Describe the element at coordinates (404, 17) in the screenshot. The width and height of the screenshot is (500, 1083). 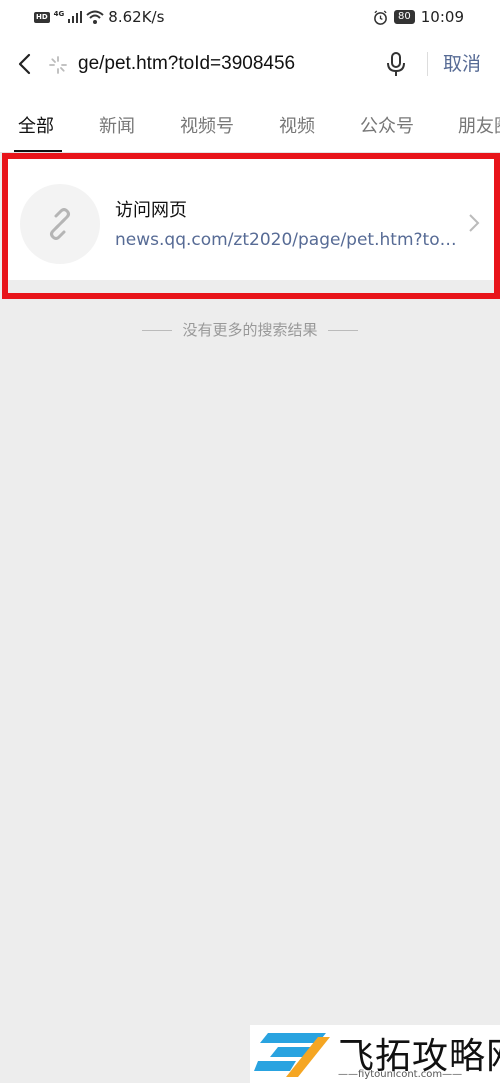
I see `battery-level: 80` at that location.